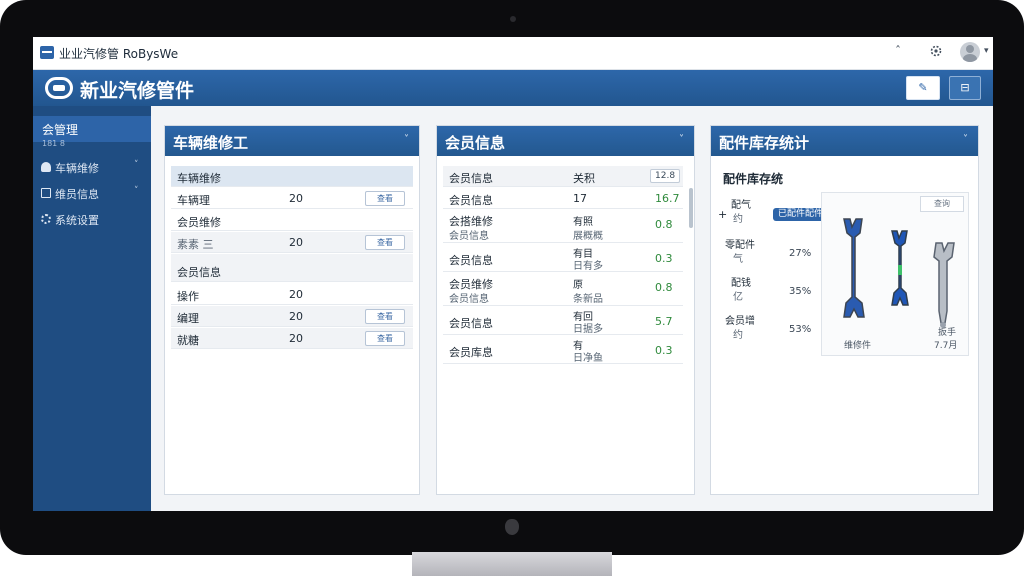 The width and height of the screenshot is (1024, 576). What do you see at coordinates (199, 222) in the screenshot?
I see `row-name: 会员维修` at bounding box center [199, 222].